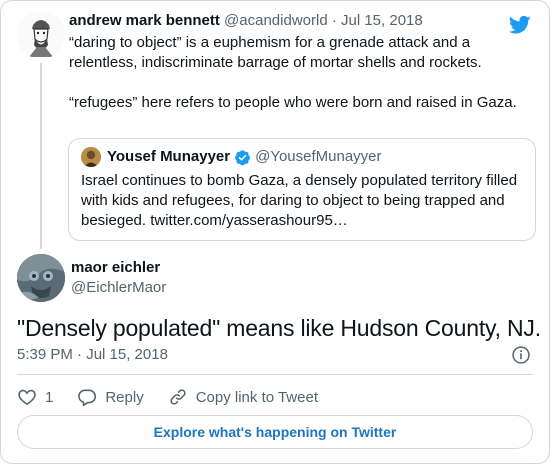 Image resolution: width=550 pixels, height=464 pixels. Describe the element at coordinates (87, 398) in the screenshot. I see `reply-icon` at that location.